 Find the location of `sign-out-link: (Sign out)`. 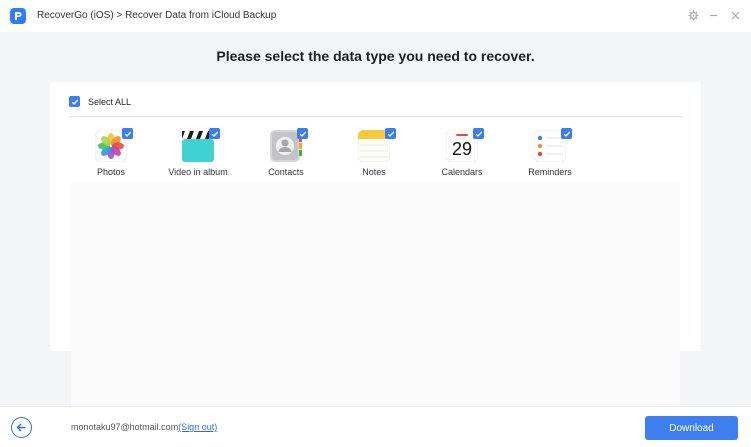

sign-out-link: (Sign out) is located at coordinates (197, 427).